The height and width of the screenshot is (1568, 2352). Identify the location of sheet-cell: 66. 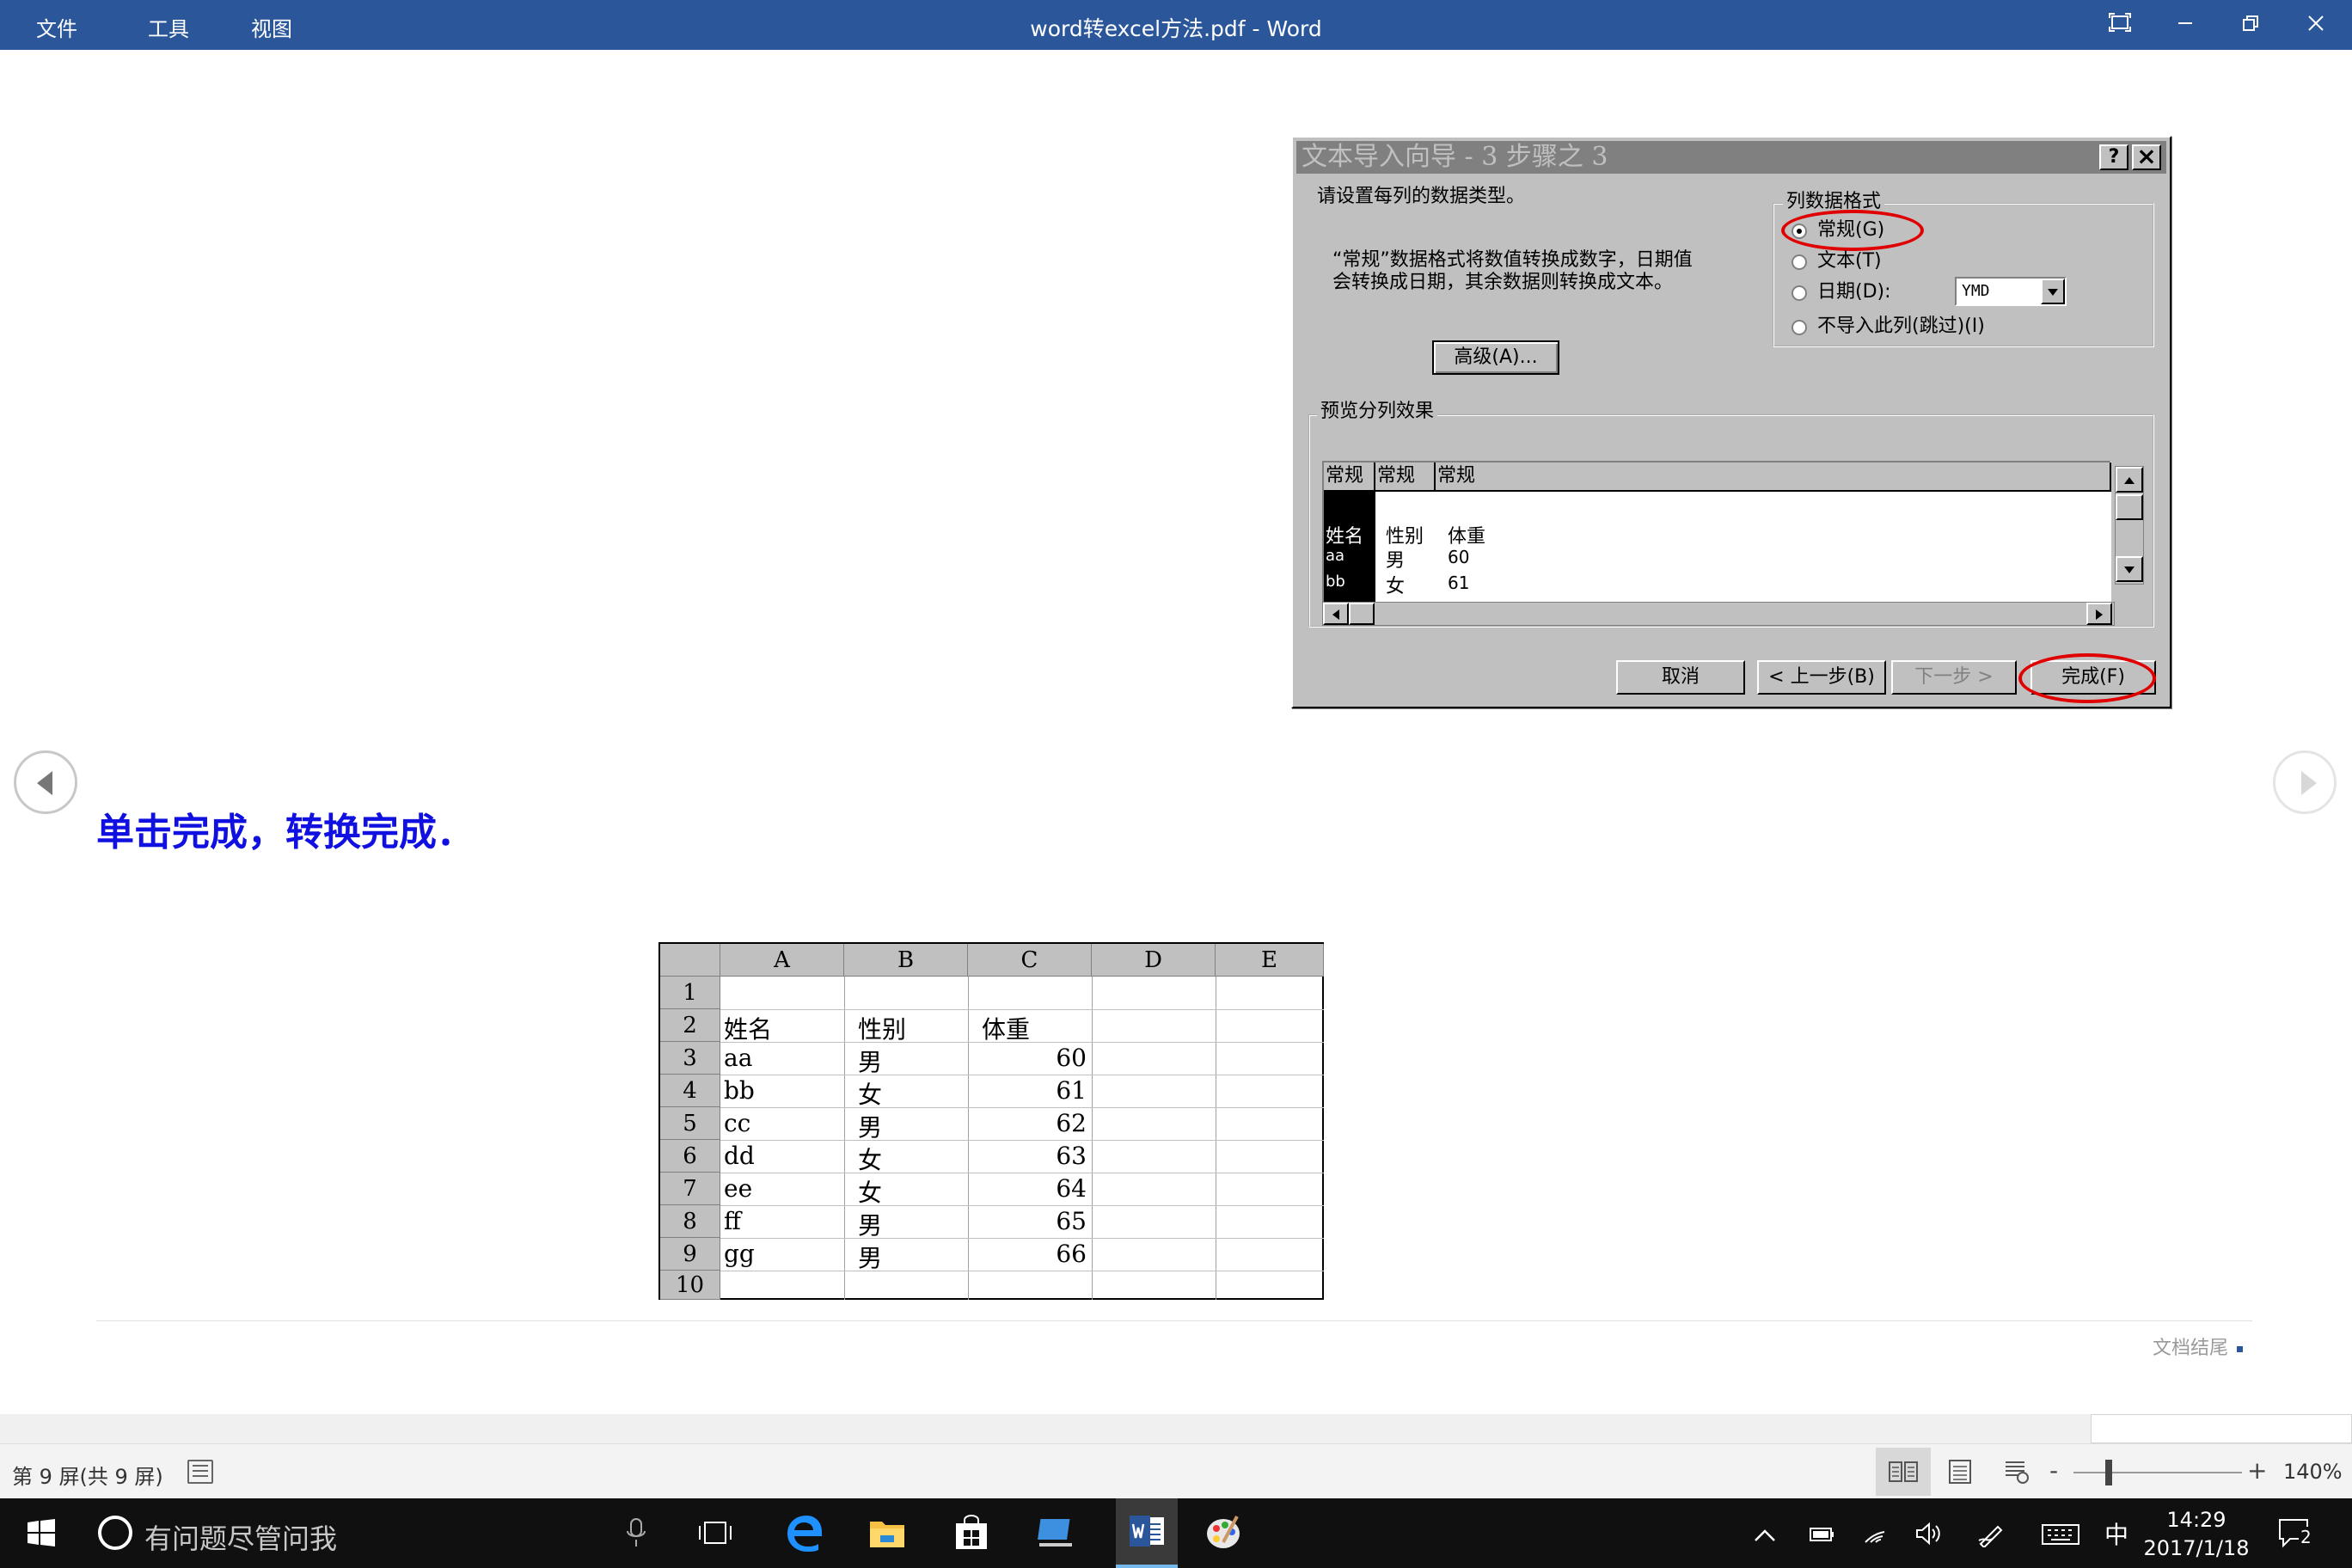
(1071, 1254).